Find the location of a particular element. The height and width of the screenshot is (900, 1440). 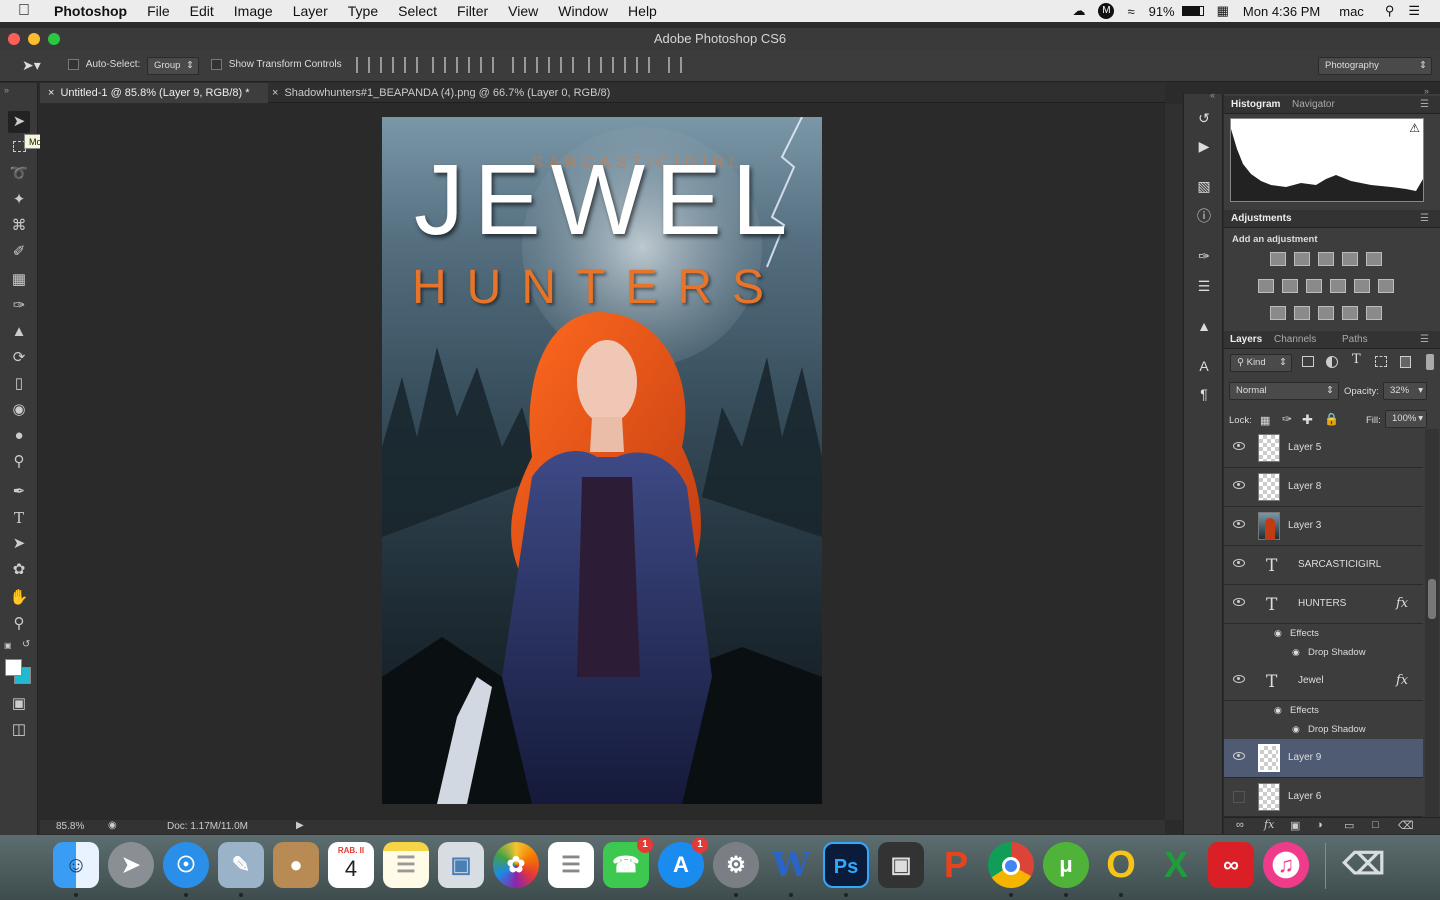

color-balance-icon is located at coordinates (1290, 286).